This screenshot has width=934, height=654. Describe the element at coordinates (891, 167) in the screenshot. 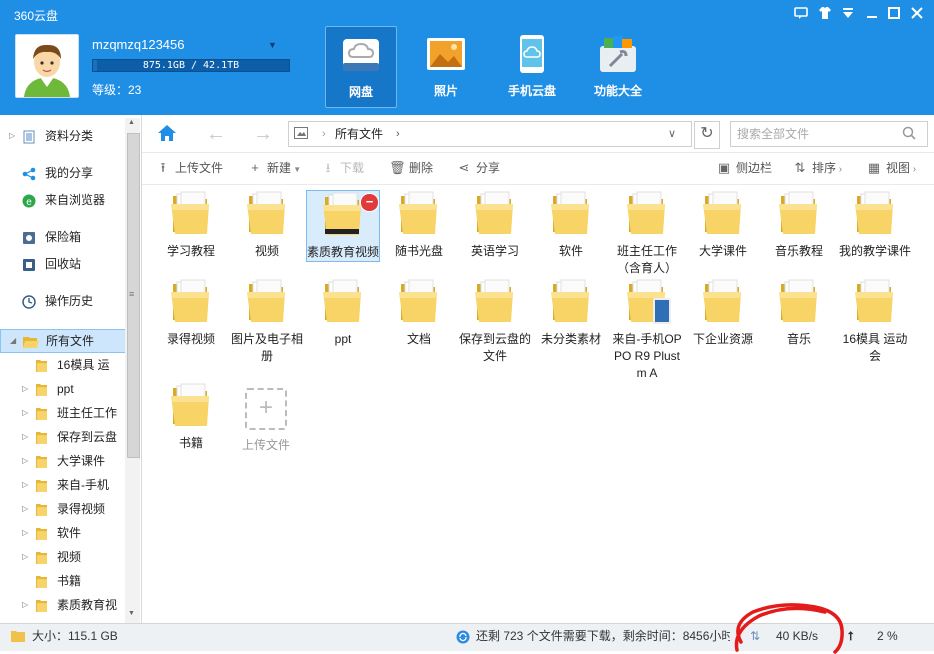

I see `view-button: ▦ 视图 ›` at that location.